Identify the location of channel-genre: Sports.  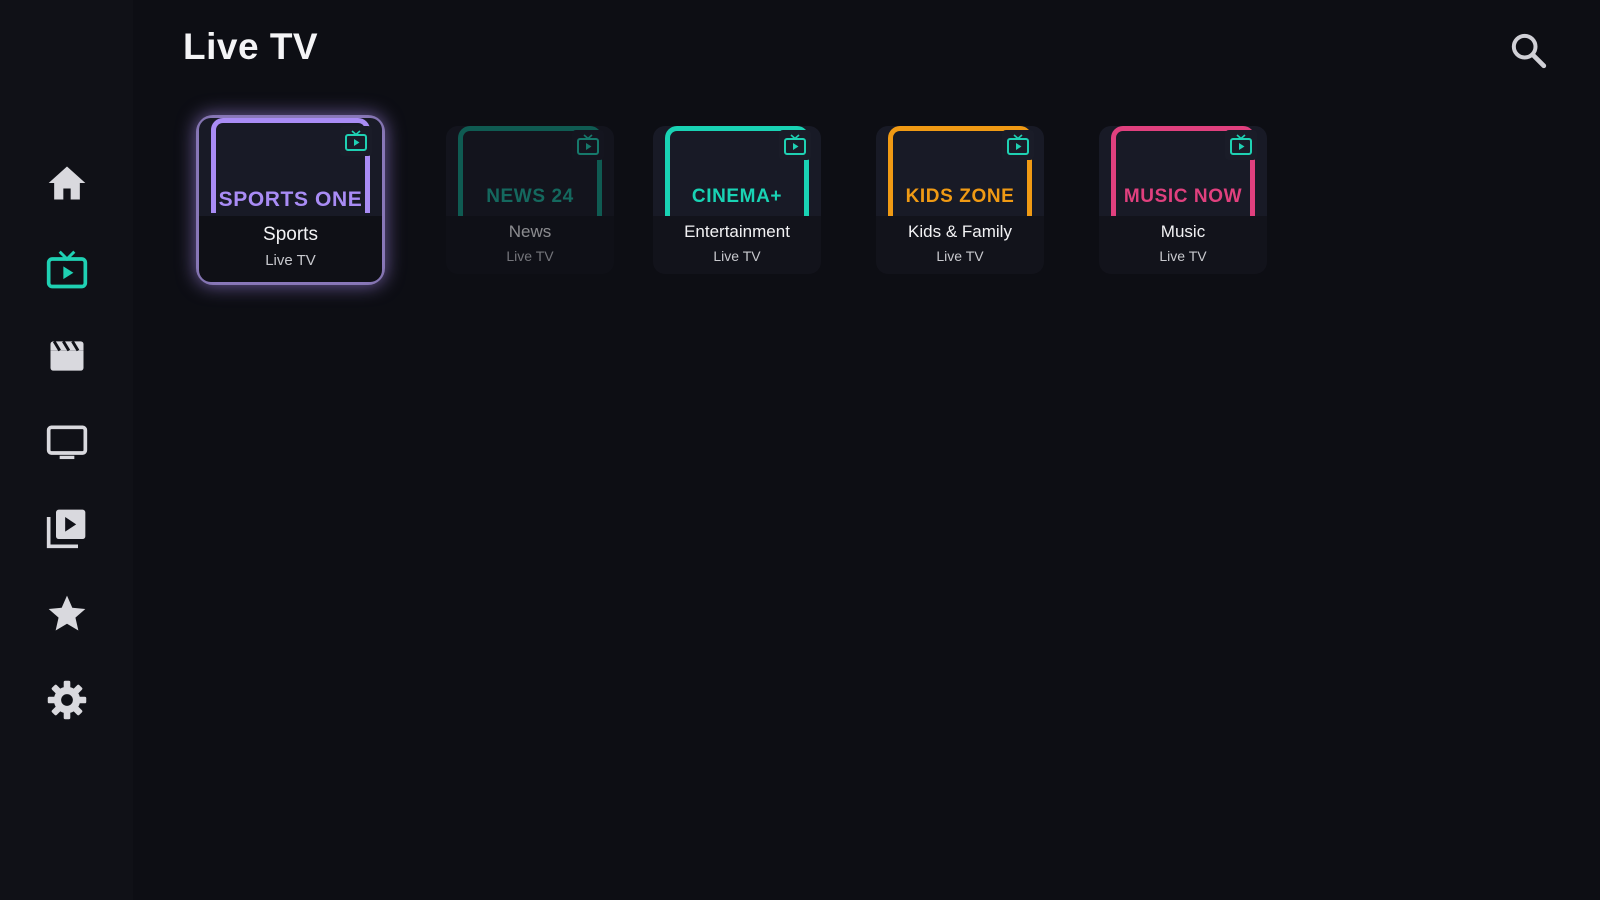
(290, 234).